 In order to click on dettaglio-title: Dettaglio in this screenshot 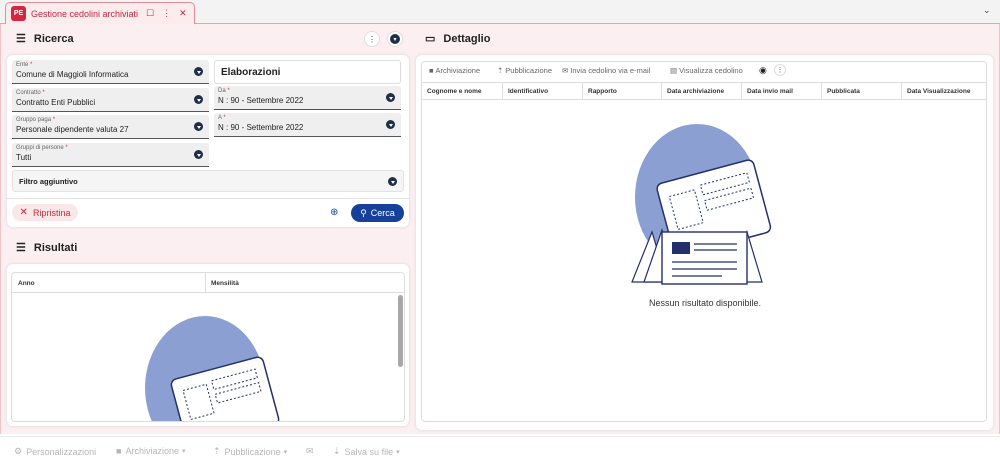, I will do `click(467, 38)`.